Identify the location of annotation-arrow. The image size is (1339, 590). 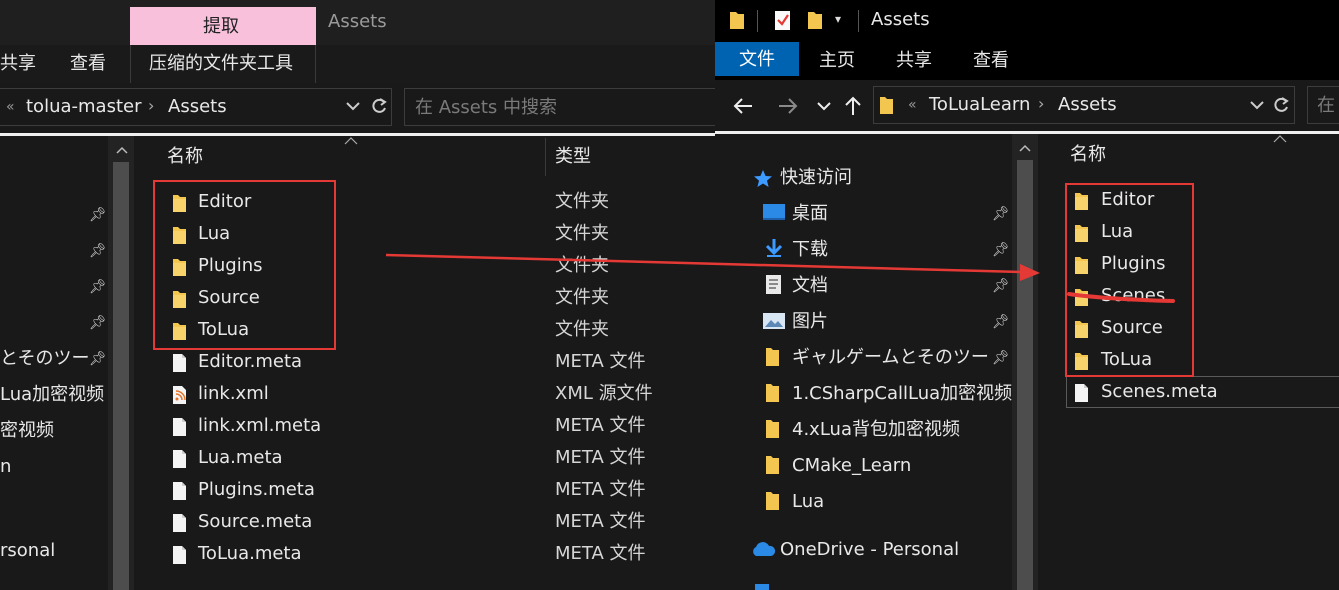
(712, 267).